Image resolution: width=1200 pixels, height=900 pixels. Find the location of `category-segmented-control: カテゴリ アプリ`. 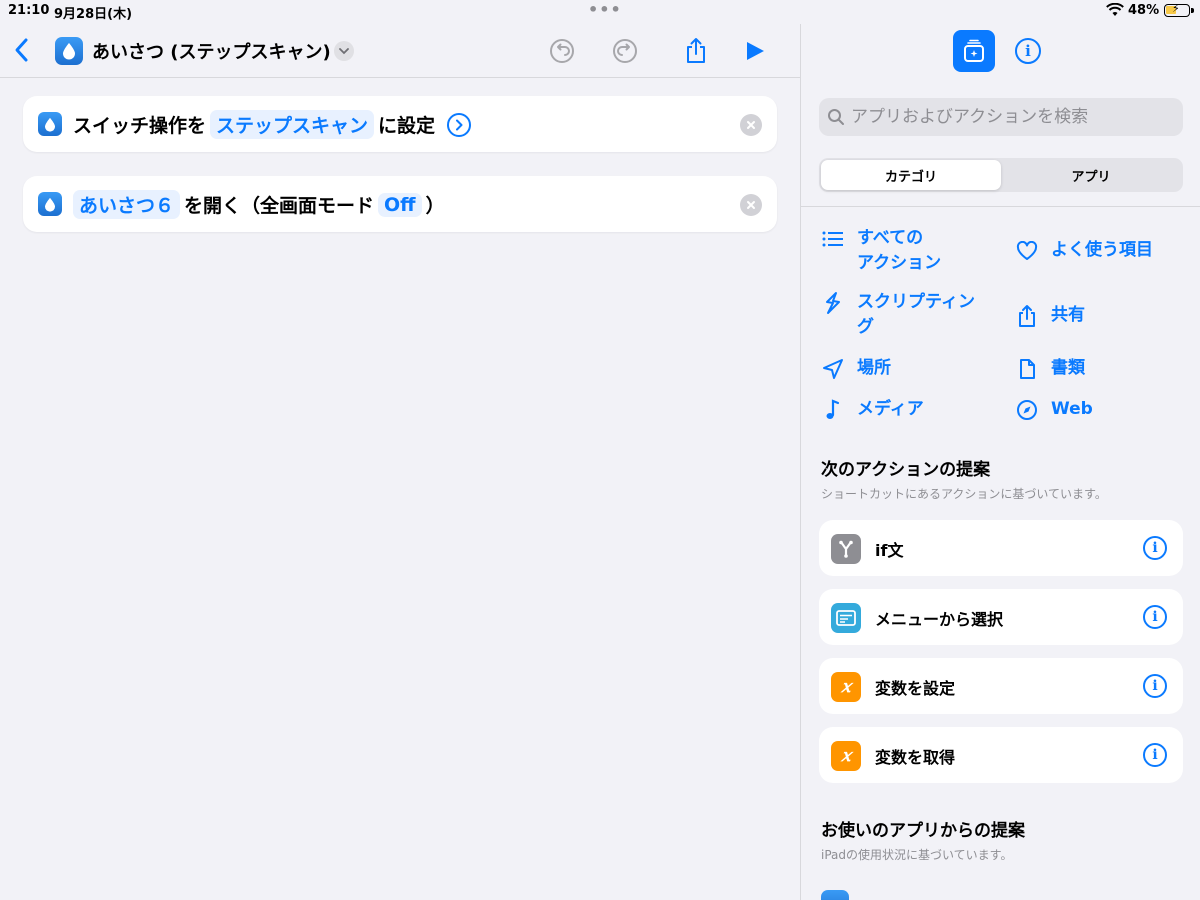

category-segmented-control: カテゴリ アプリ is located at coordinates (1001, 175).